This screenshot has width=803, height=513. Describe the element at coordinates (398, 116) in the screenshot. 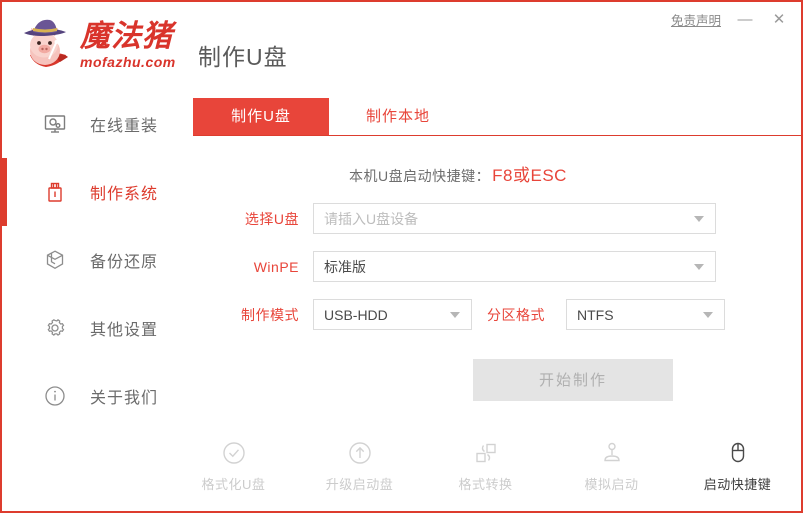

I see `tab-make-local: 制作本地` at that location.